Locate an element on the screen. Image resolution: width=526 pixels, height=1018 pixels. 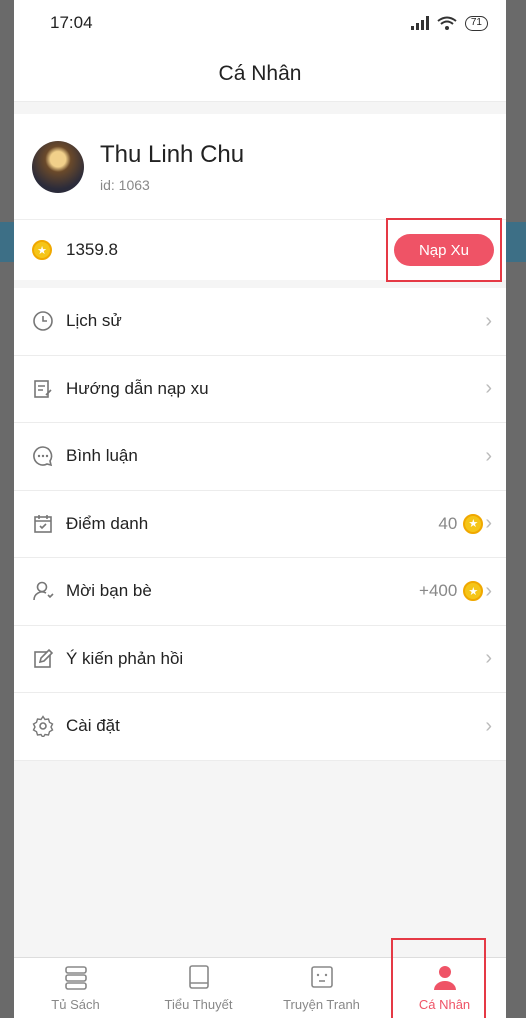
user-name: Thu Linh Chu is located at coordinates (172, 154).